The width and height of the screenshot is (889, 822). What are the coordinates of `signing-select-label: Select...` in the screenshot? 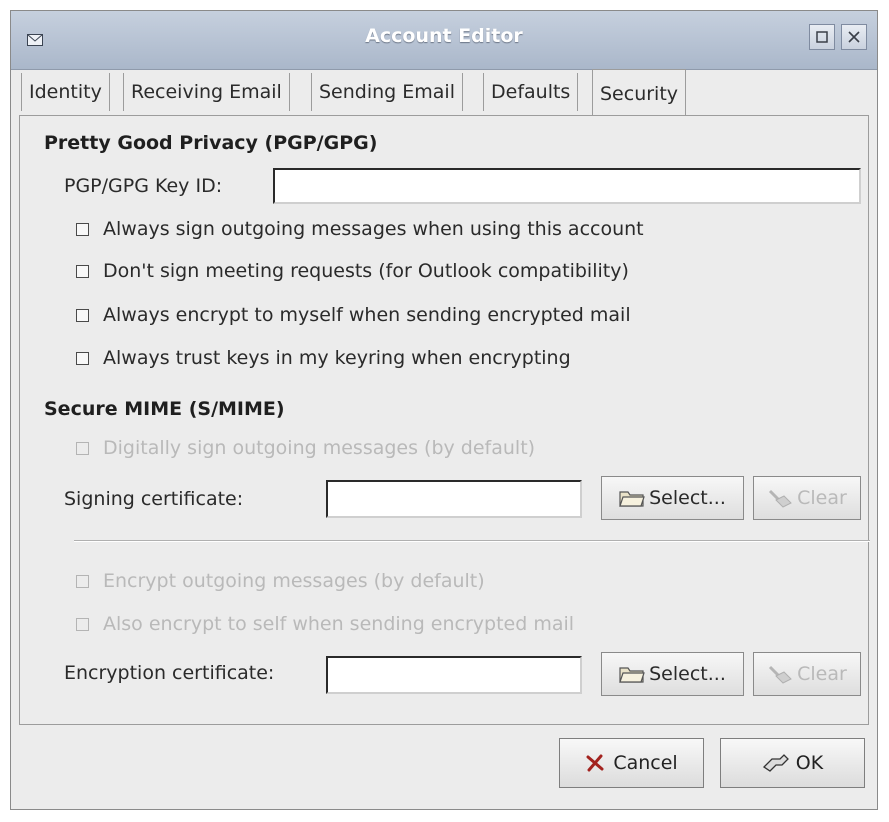 It's located at (687, 498).